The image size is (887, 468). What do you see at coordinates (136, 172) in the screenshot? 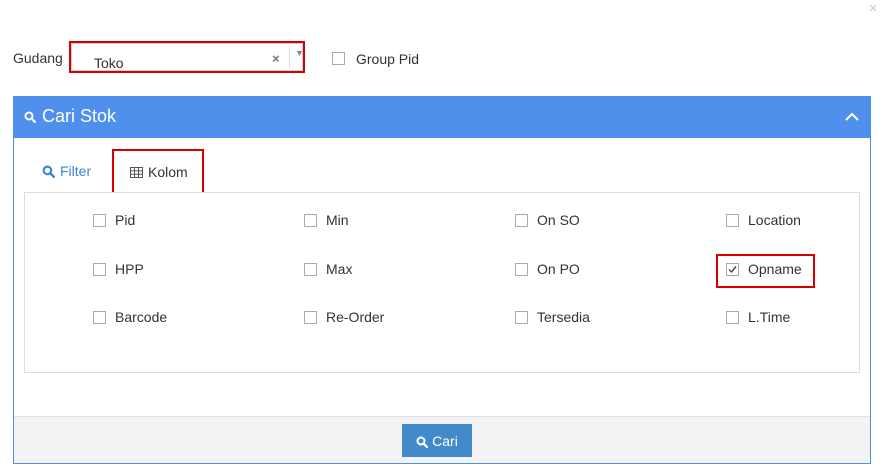
I see `table-icon` at bounding box center [136, 172].